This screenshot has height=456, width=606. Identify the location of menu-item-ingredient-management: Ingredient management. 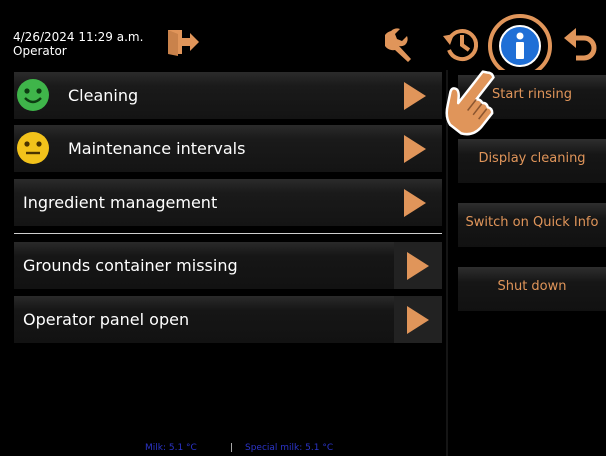
(228, 202).